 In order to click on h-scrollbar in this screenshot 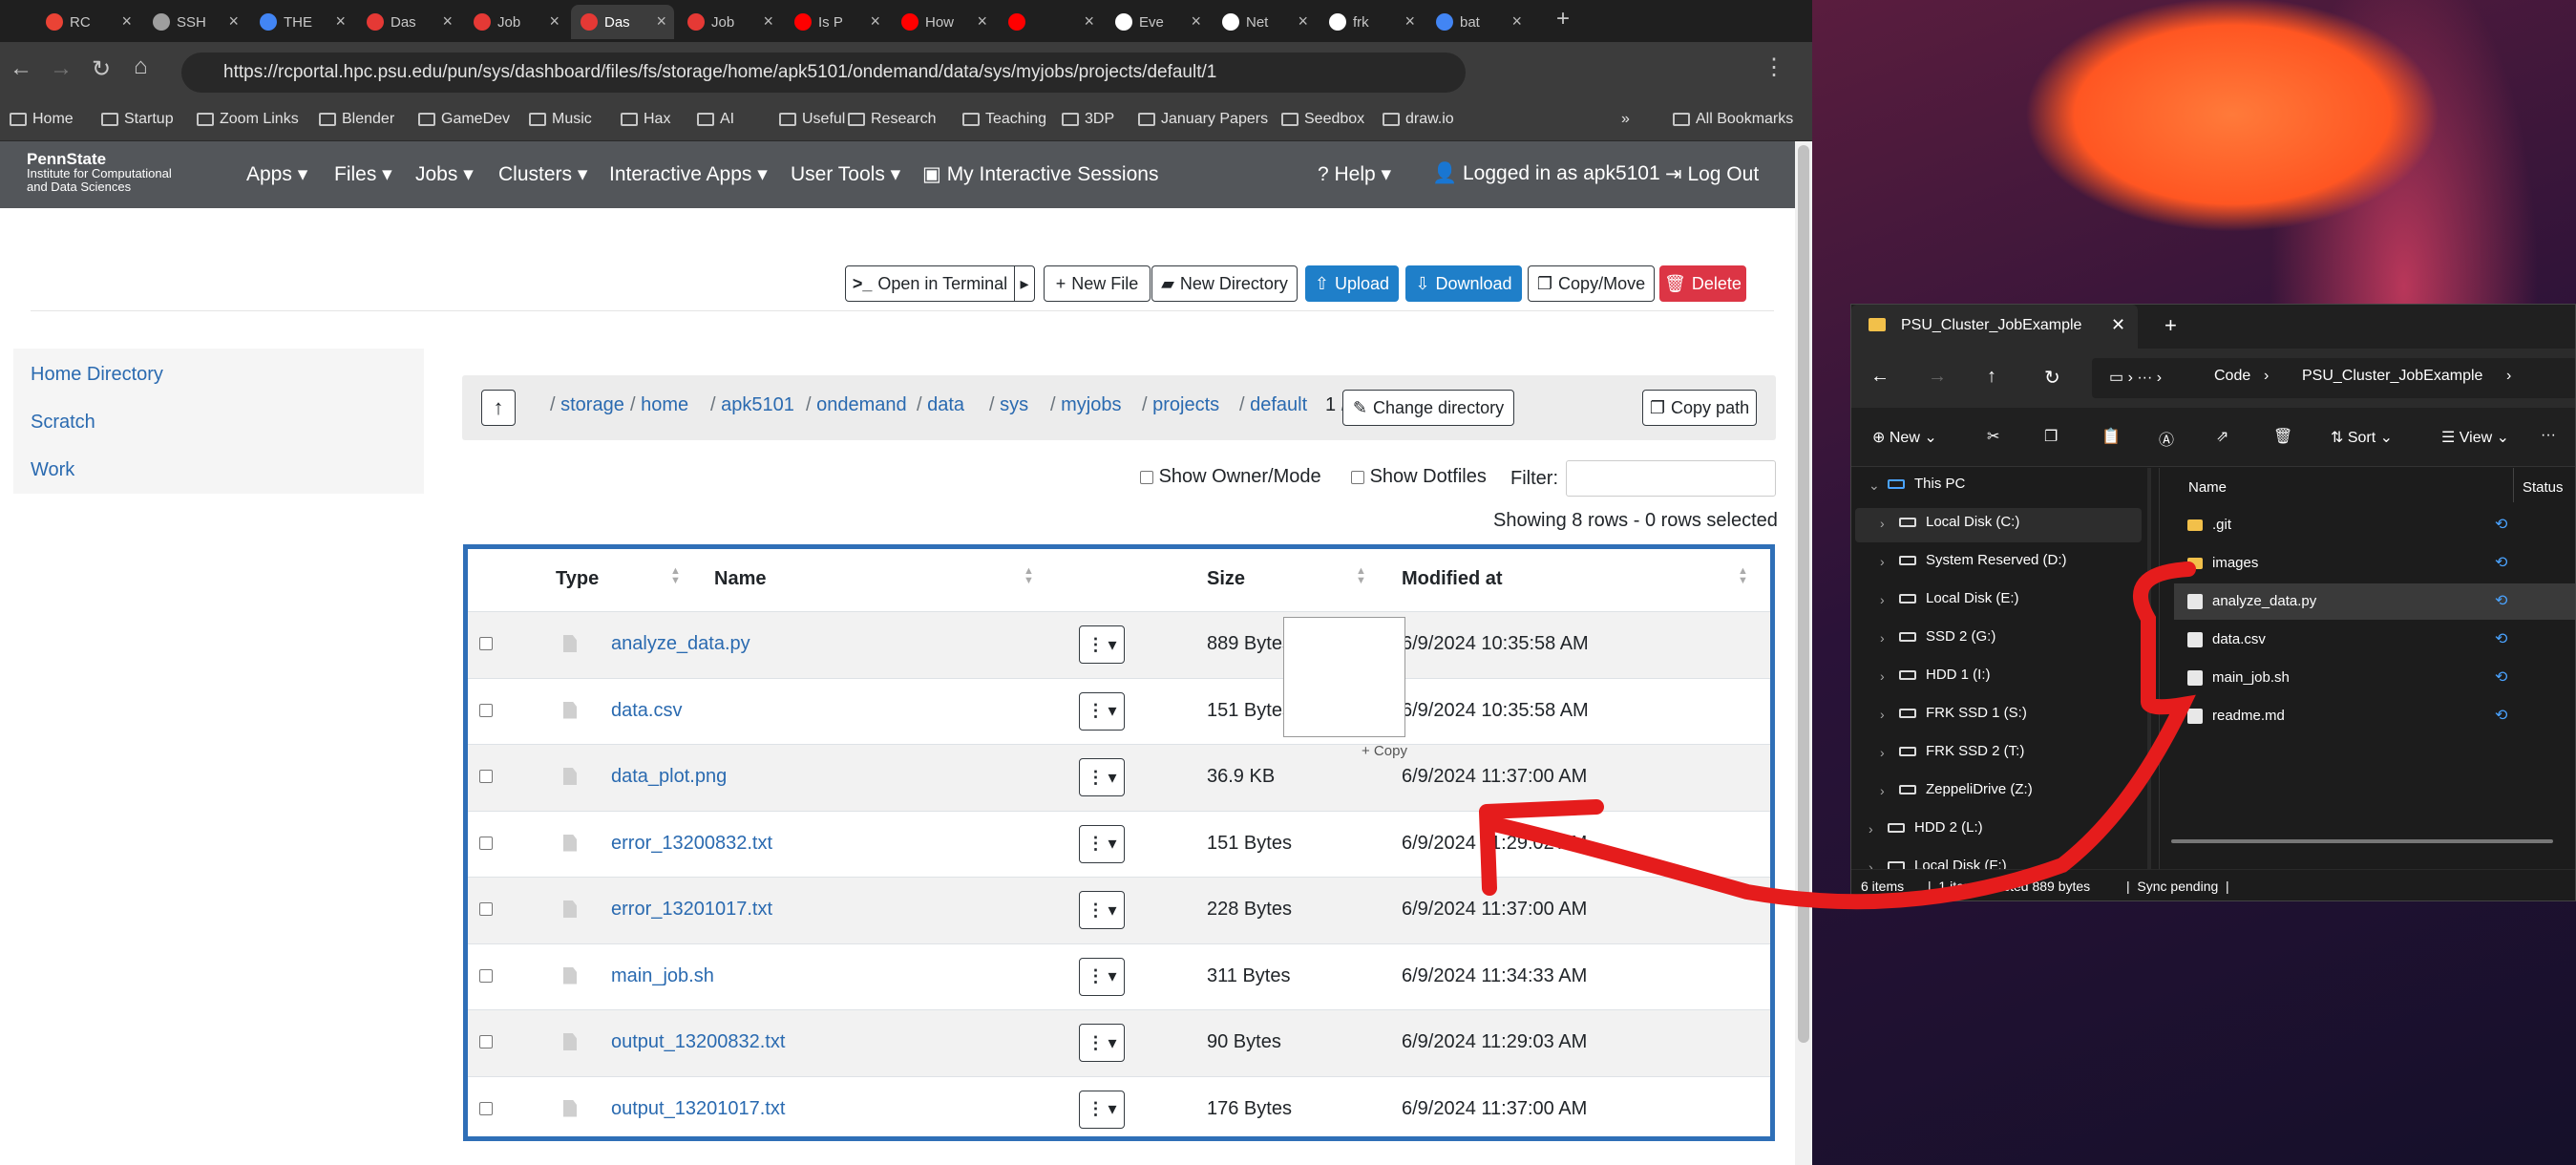, I will do `click(2362, 841)`.